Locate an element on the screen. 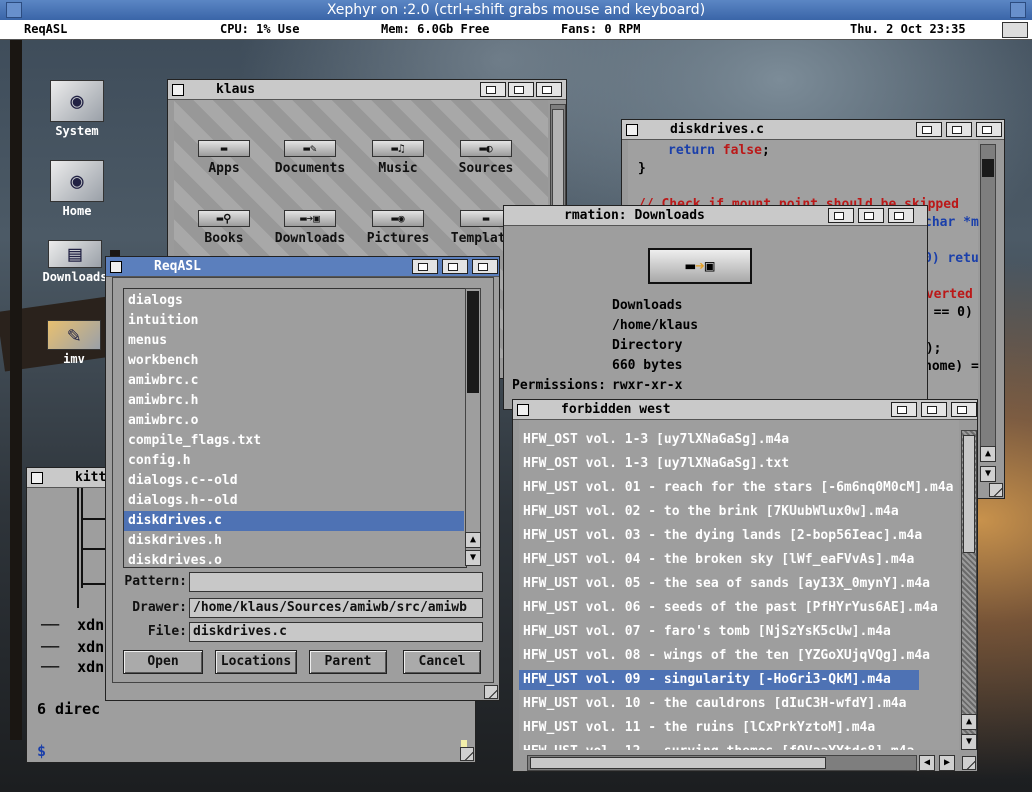 This screenshot has width=1032, height=792. fw-hscroll is located at coordinates (722, 763).